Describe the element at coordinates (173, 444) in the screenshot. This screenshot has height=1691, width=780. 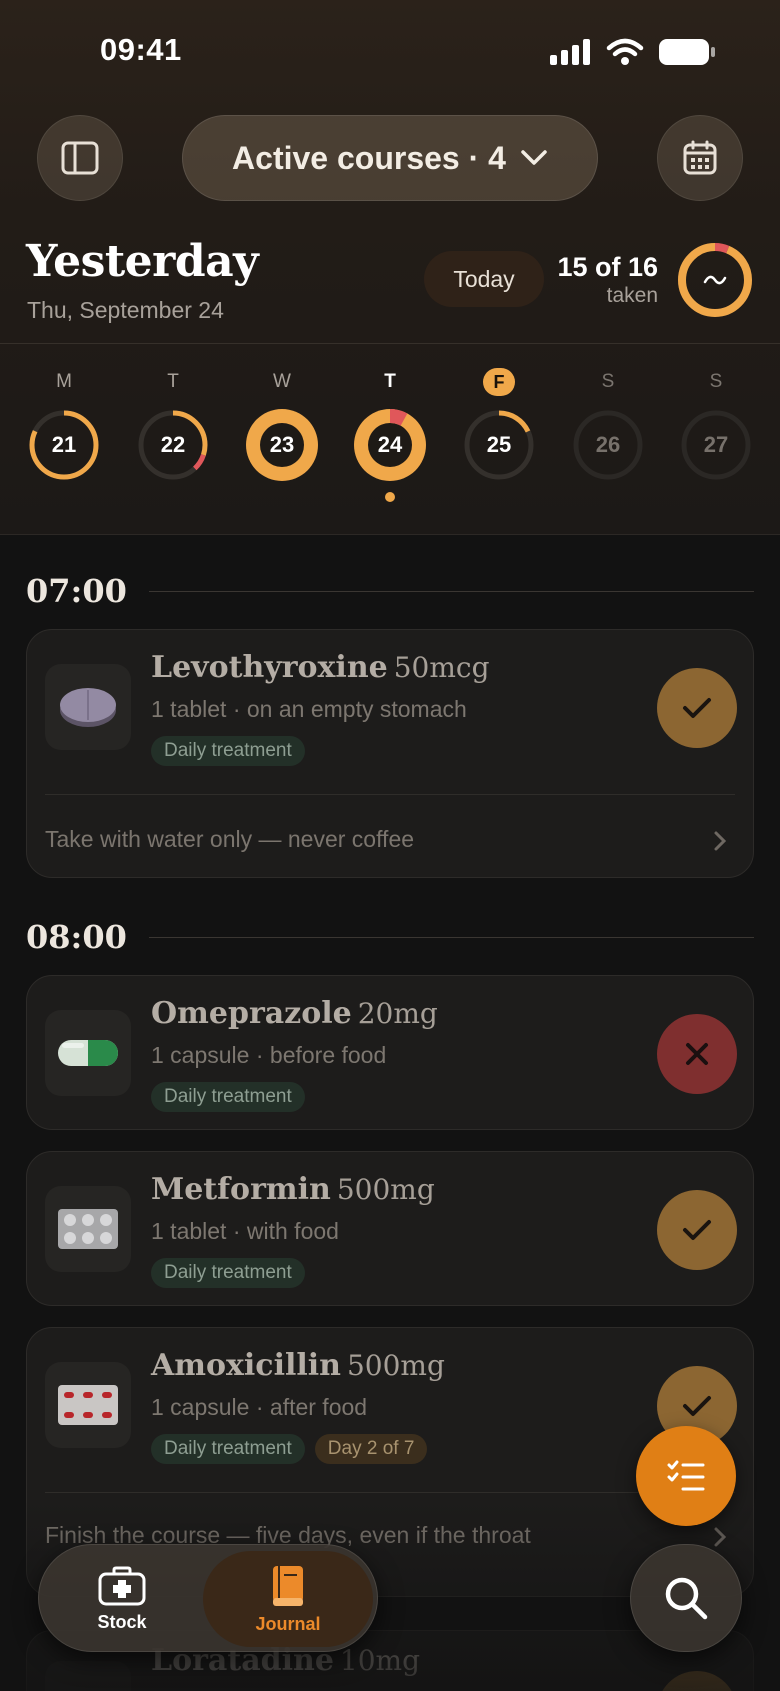
I see `day-number: 22` at that location.